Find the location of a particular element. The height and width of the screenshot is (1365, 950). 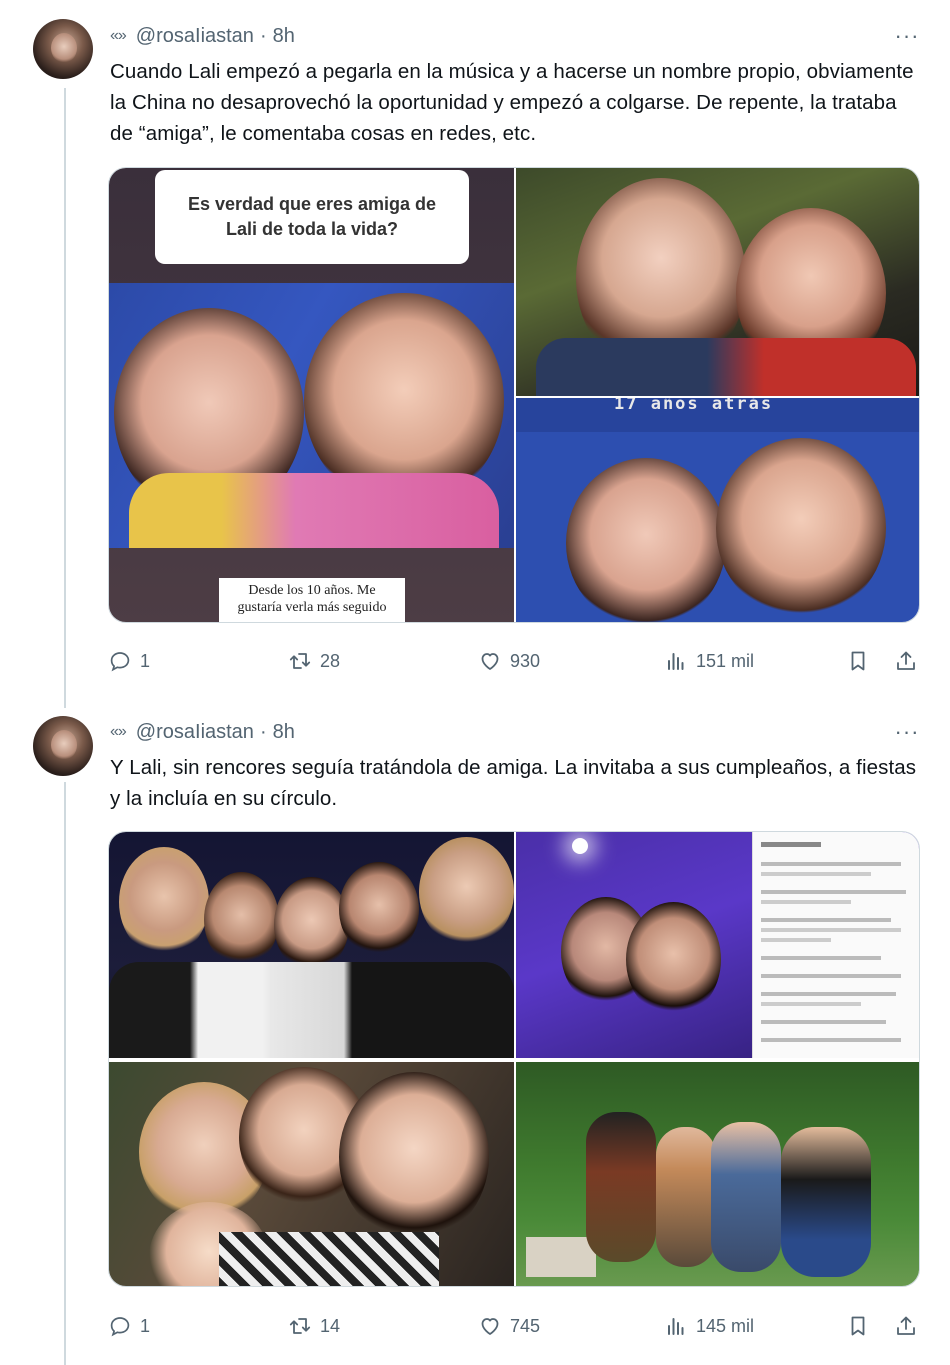

comments-panel is located at coordinates (835, 945).